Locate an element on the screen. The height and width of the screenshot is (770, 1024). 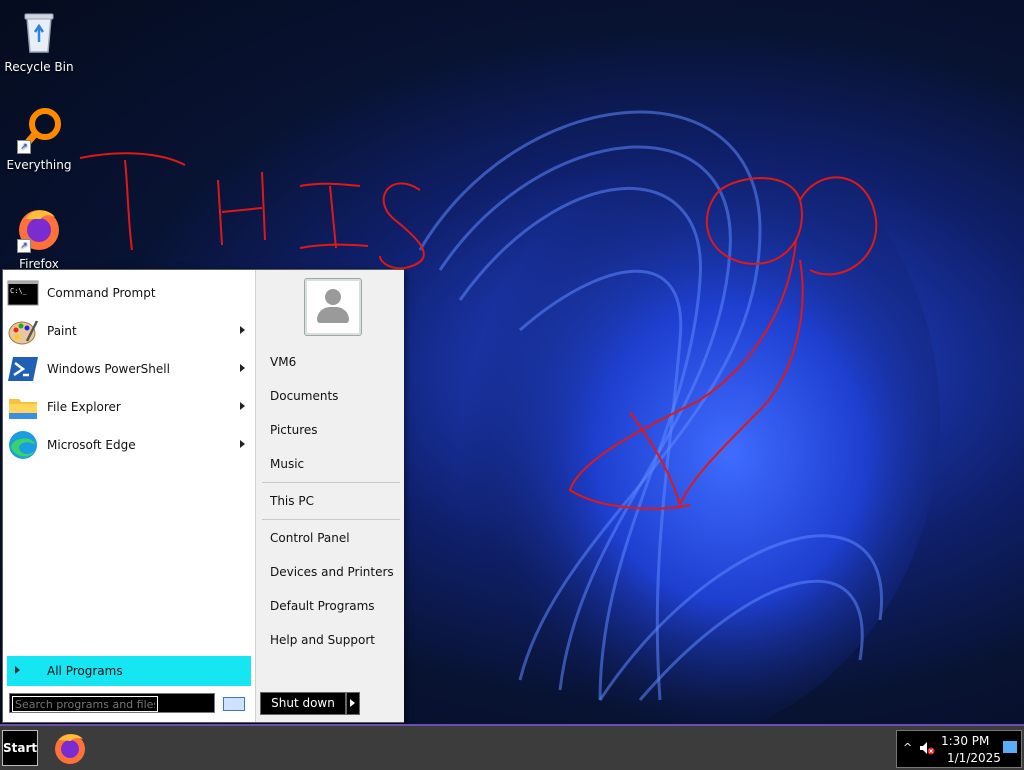
powershell-icon is located at coordinates (23, 369).